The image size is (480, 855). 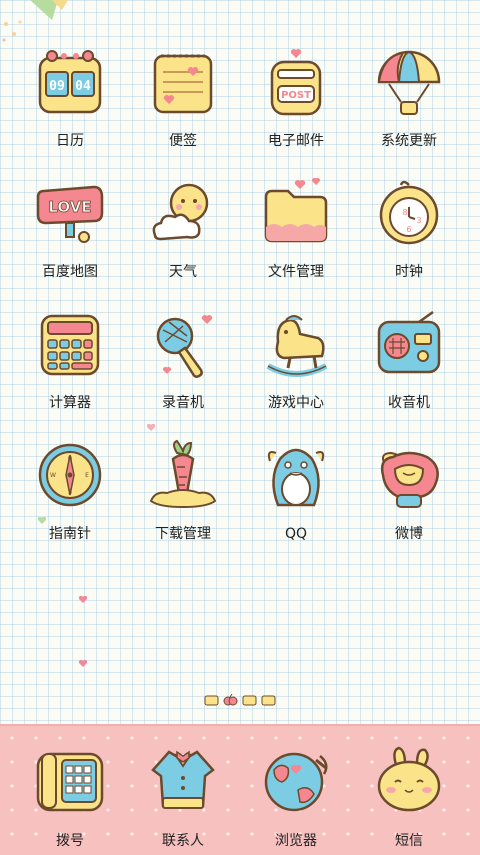 I want to click on carrot-icon, so click(x=183, y=475).